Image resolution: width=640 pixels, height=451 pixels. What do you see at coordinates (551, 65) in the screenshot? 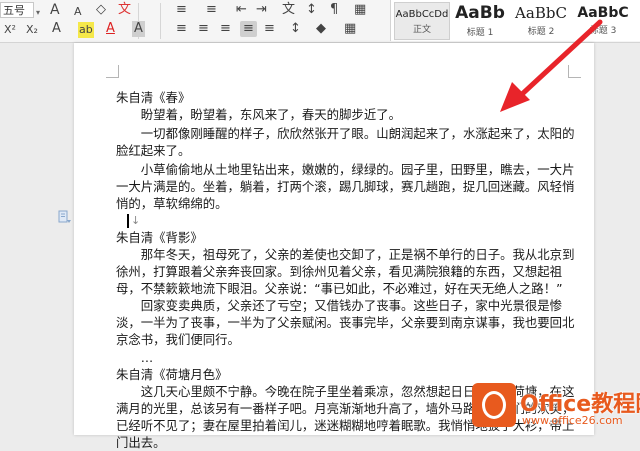
I see `annotation-arrow-icon` at bounding box center [551, 65].